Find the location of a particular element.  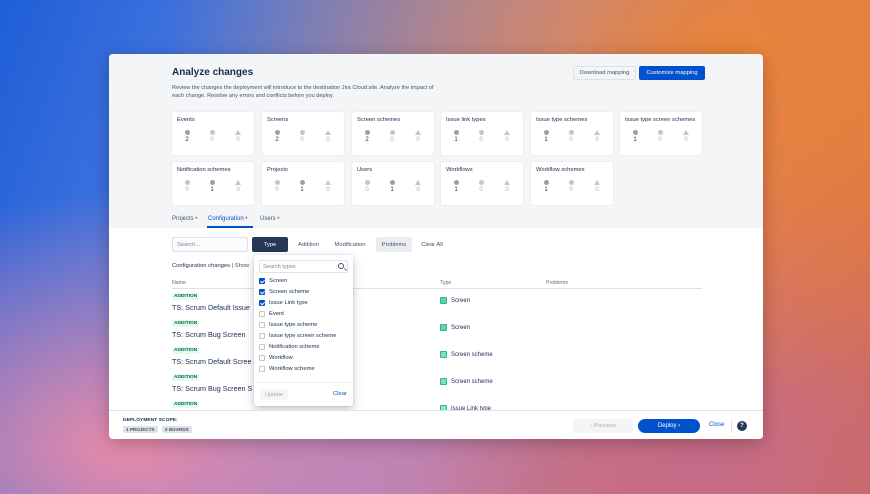

card-label: Notification schemes is located at coordinates (204, 170).